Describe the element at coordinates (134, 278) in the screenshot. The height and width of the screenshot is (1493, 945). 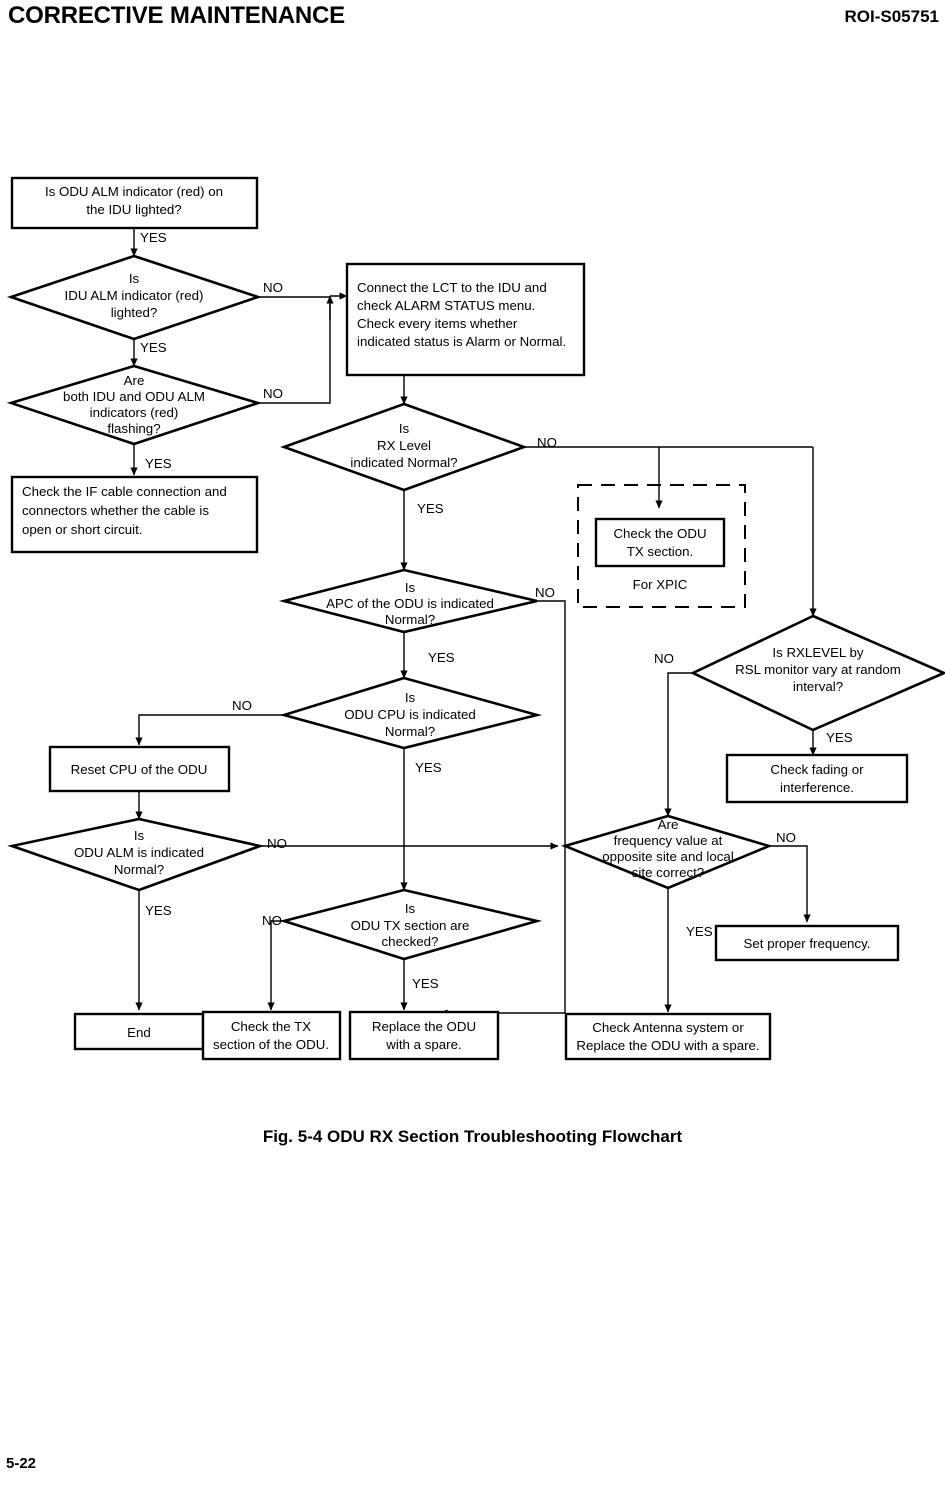
I see `node-idu-alm-line-1: Is` at that location.